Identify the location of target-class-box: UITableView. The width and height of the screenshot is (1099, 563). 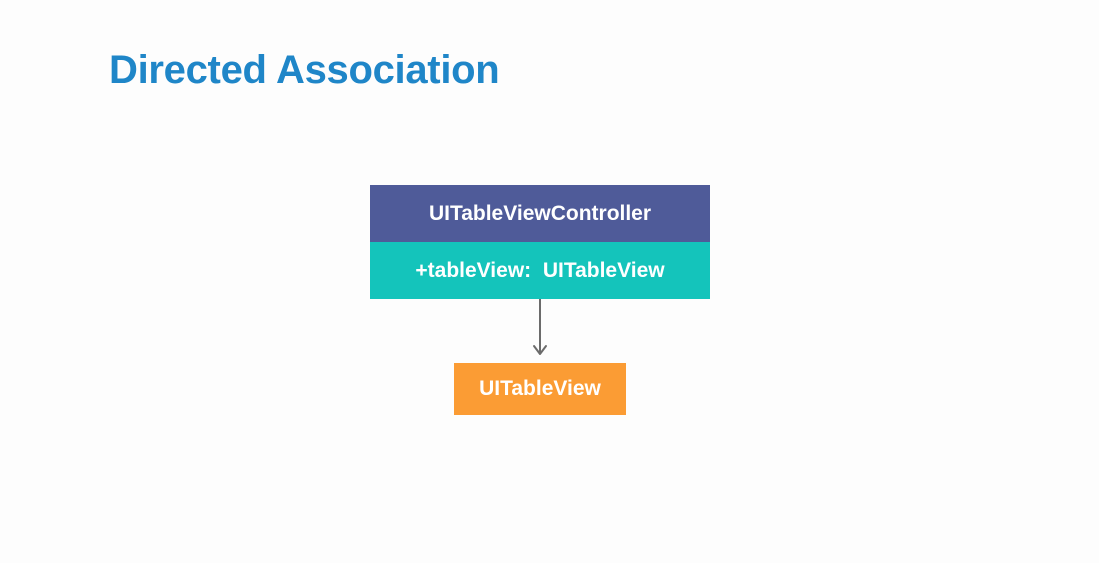
(540, 389).